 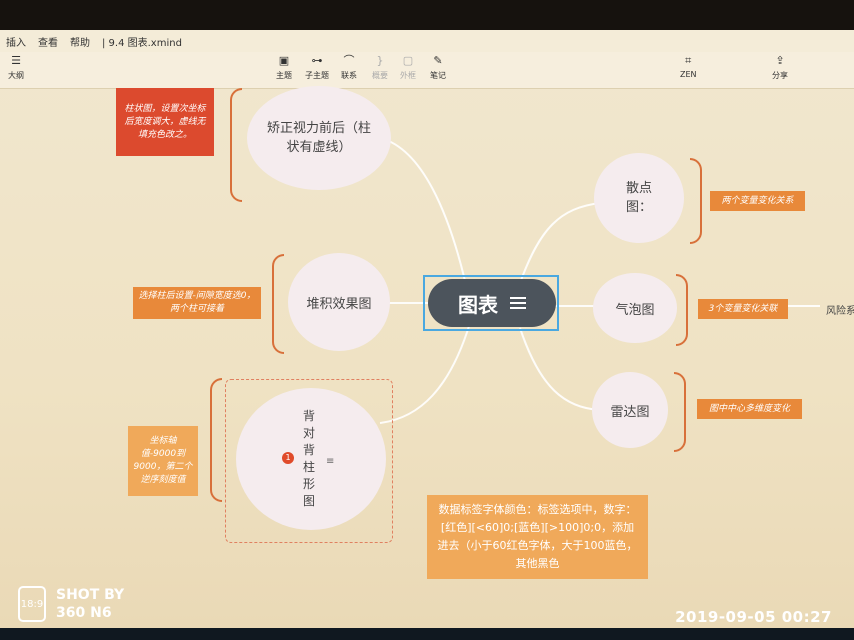 I want to click on camera-watermark: 18:9 SHOT BY 360 N6, so click(x=71, y=604).